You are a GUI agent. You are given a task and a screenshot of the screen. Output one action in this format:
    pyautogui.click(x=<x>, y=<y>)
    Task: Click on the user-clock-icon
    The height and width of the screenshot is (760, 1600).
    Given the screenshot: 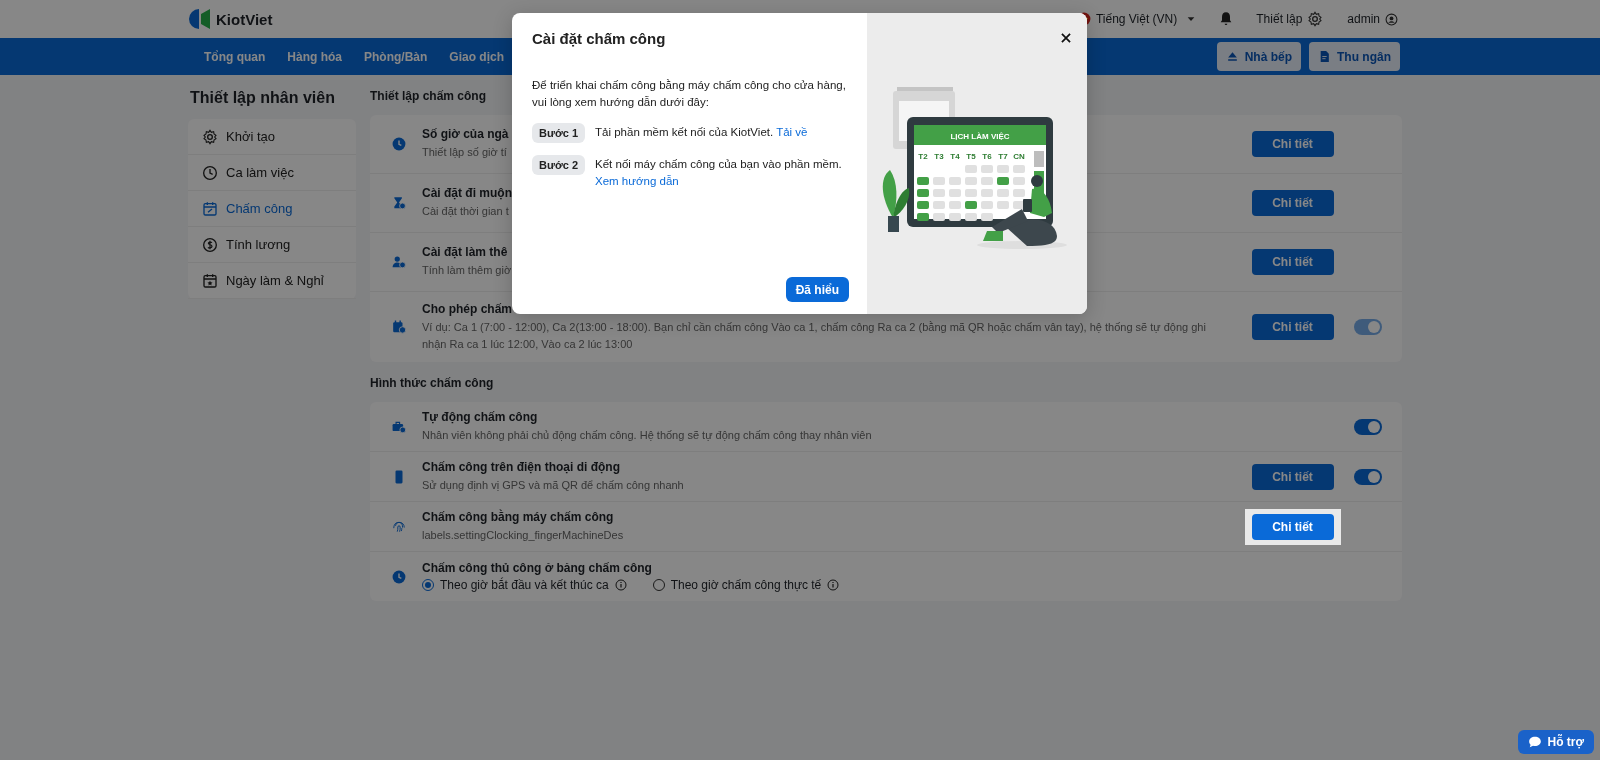 What is the action you would take?
    pyautogui.click(x=399, y=262)
    